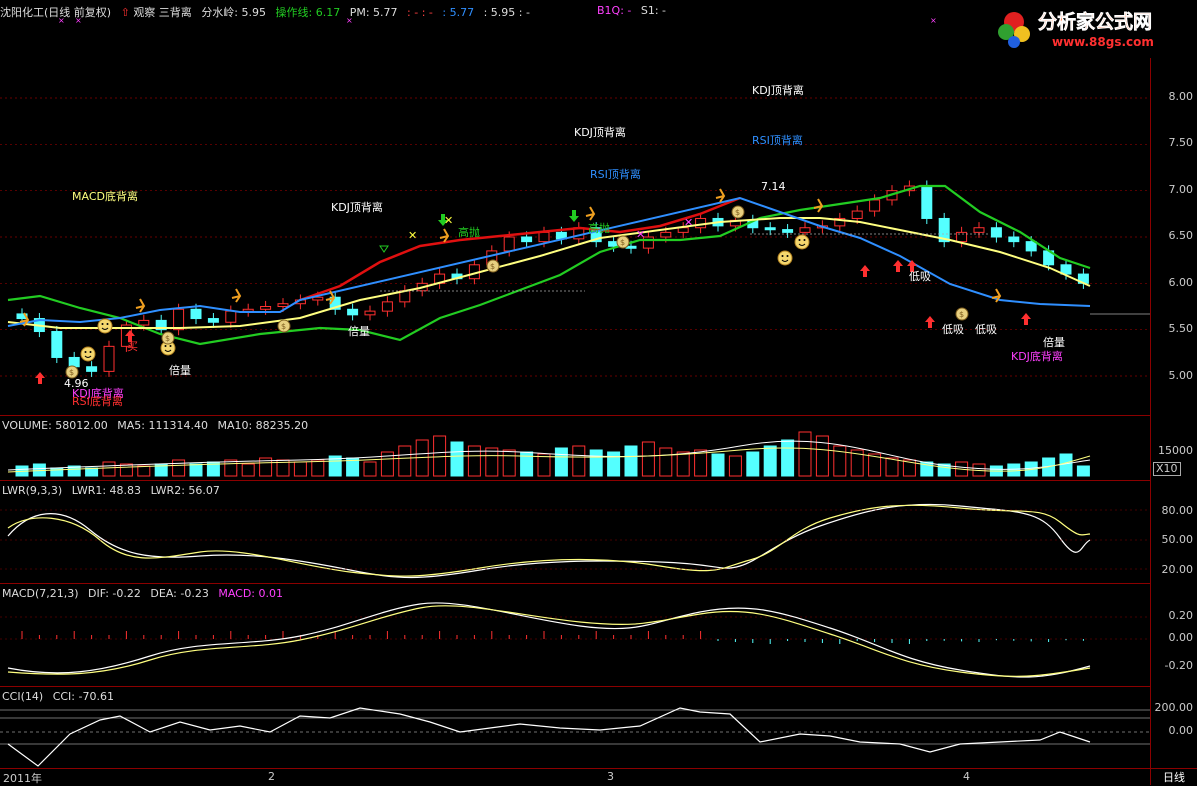 The width and height of the screenshot is (1197, 786). What do you see at coordinates (1181, 328) in the screenshot?
I see `price-tick: 5.50` at bounding box center [1181, 328].